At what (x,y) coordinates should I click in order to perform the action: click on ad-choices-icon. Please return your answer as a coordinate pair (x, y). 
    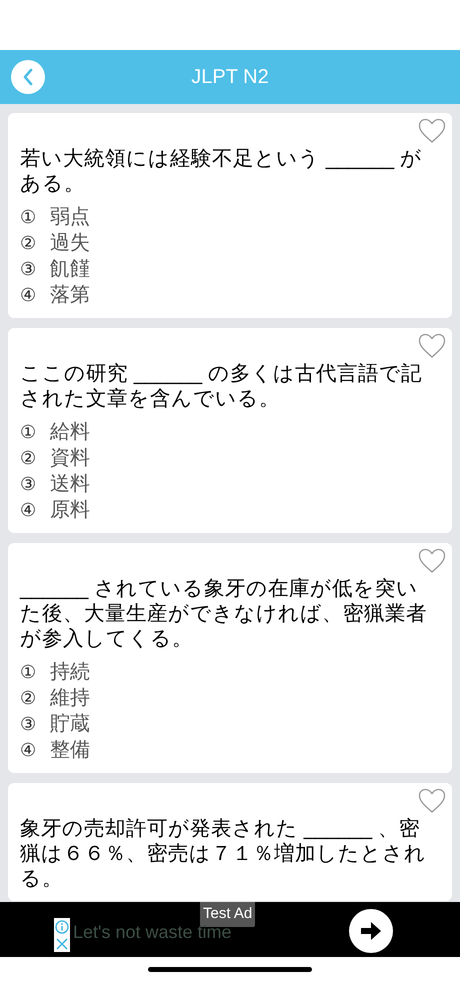
    Looking at the image, I should click on (62, 935).